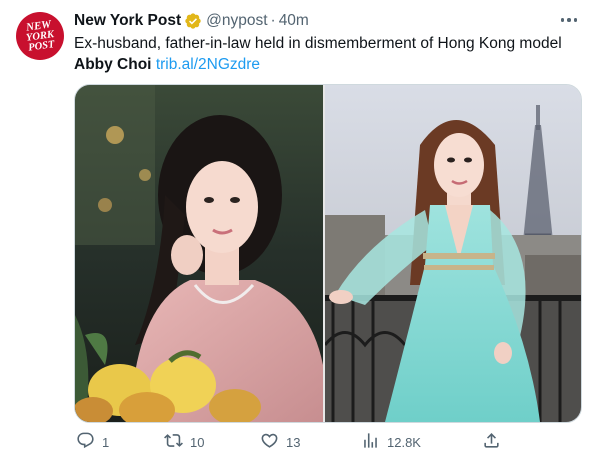  I want to click on new-york-post-logo: NEW YORK POST, so click(40, 36).